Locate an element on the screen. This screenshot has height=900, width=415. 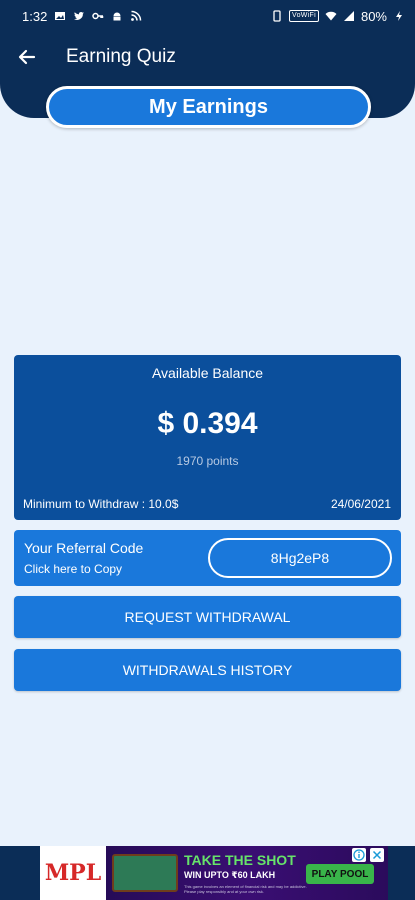
ad-info-icon is located at coordinates (359, 855).